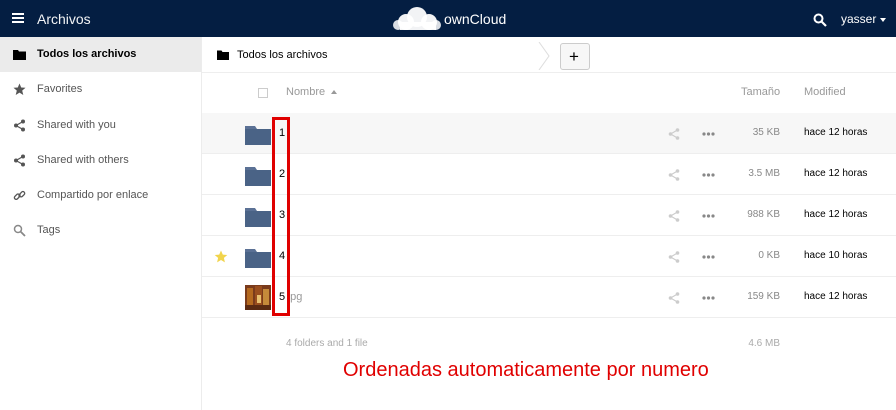  Describe the element at coordinates (766, 132) in the screenshot. I see `file-size: 35 KB` at that location.